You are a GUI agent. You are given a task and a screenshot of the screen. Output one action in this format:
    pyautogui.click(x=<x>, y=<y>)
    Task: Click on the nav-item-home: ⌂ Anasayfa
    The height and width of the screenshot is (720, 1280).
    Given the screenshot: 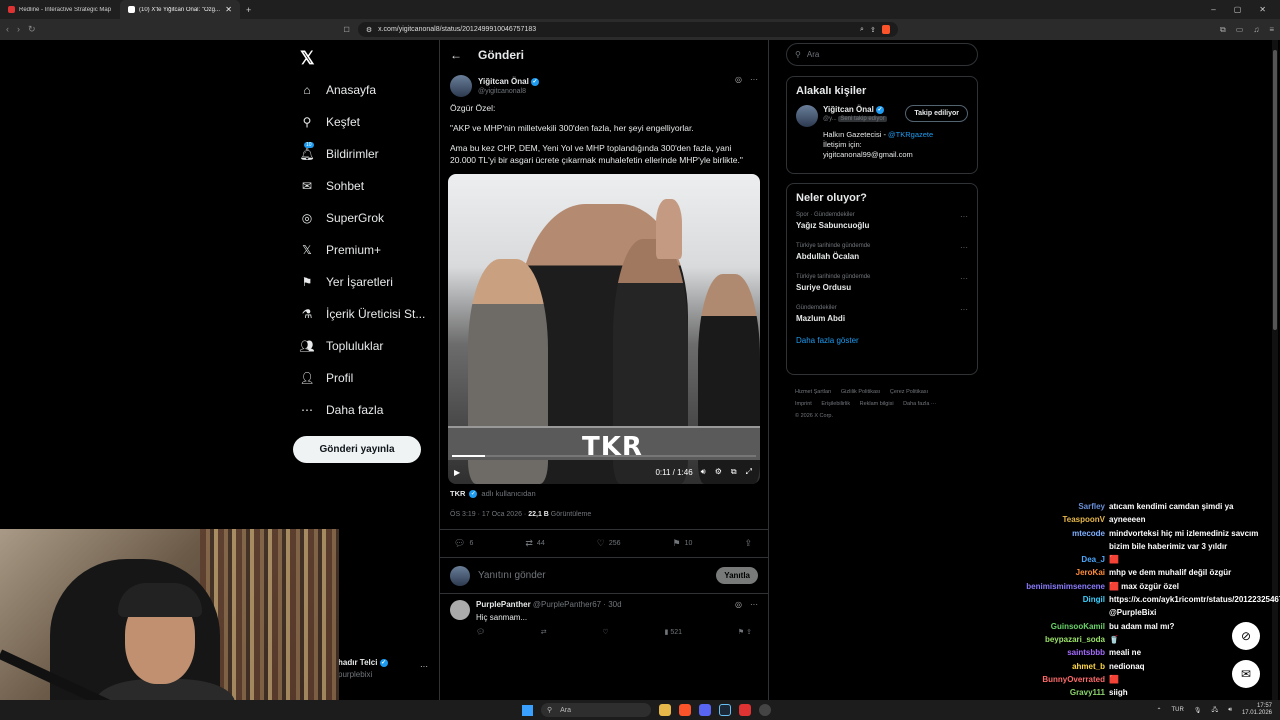 What is the action you would take?
    pyautogui.click(x=364, y=90)
    